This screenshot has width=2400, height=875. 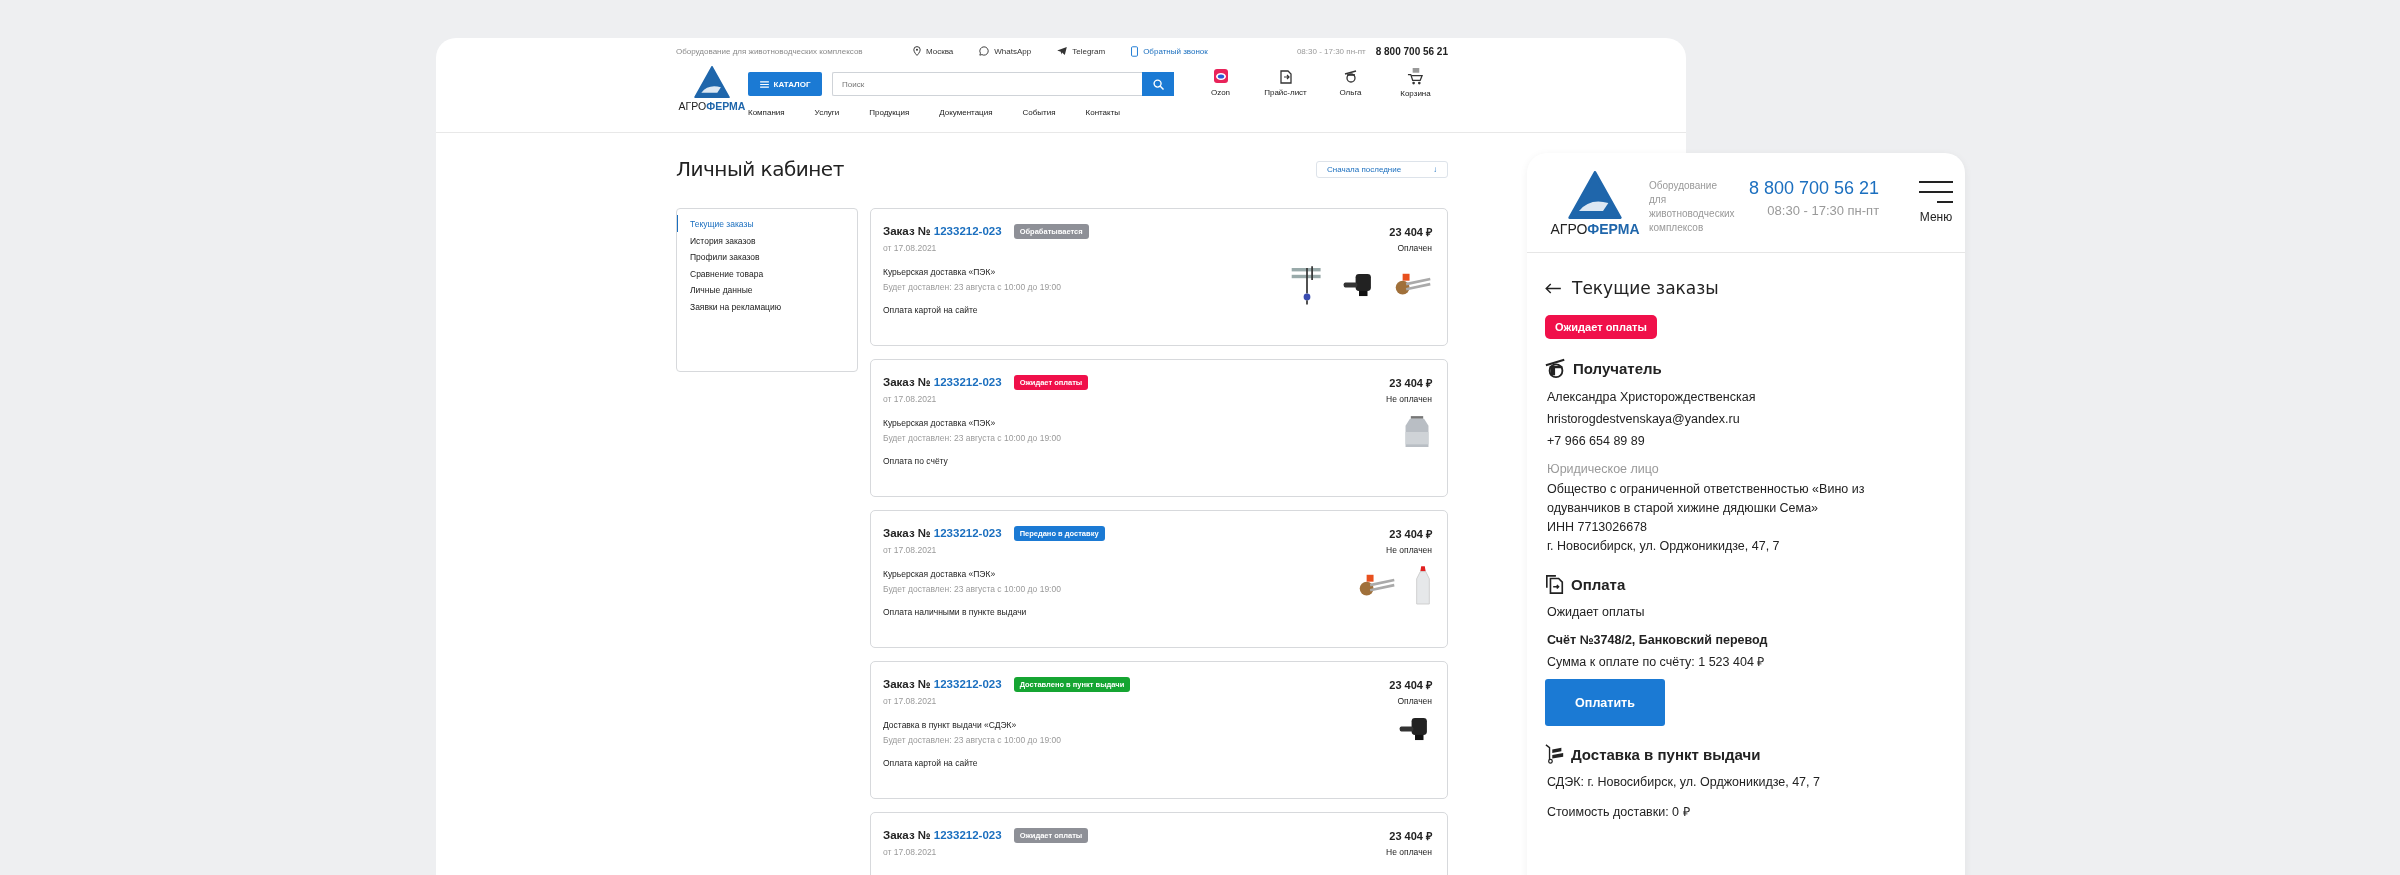 What do you see at coordinates (1175, 51) in the screenshot?
I see `callback-link: Обратный звонок` at bounding box center [1175, 51].